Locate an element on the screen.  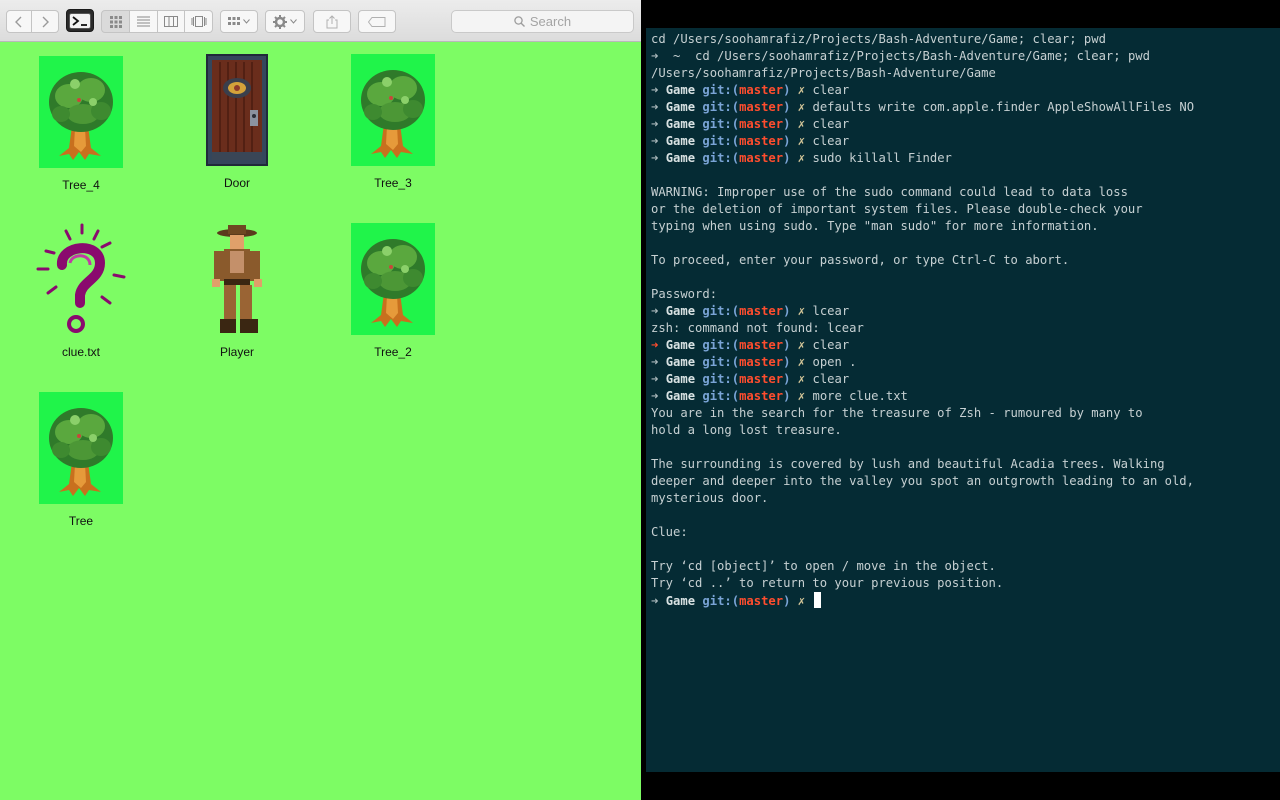
list-icon is located at coordinates (143, 21).